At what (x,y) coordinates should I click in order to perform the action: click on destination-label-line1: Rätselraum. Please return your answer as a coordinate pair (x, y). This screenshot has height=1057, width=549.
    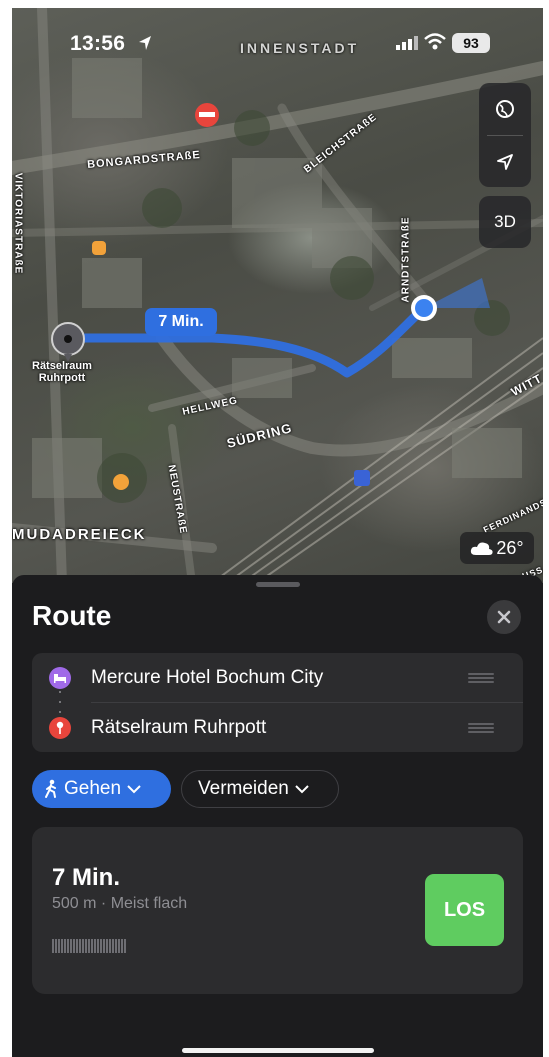
    Looking at the image, I should click on (62, 366).